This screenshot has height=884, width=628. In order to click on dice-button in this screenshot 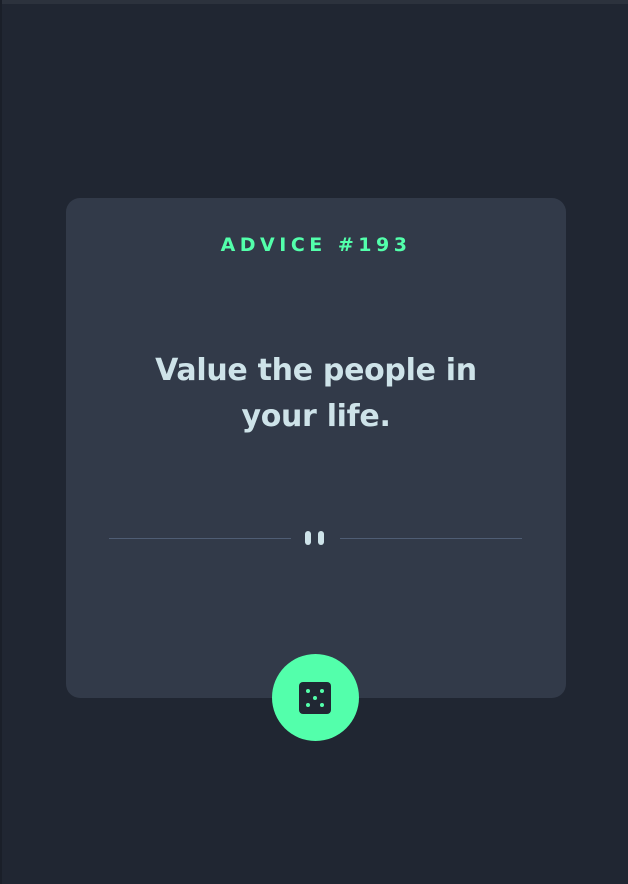, I will do `click(315, 697)`.